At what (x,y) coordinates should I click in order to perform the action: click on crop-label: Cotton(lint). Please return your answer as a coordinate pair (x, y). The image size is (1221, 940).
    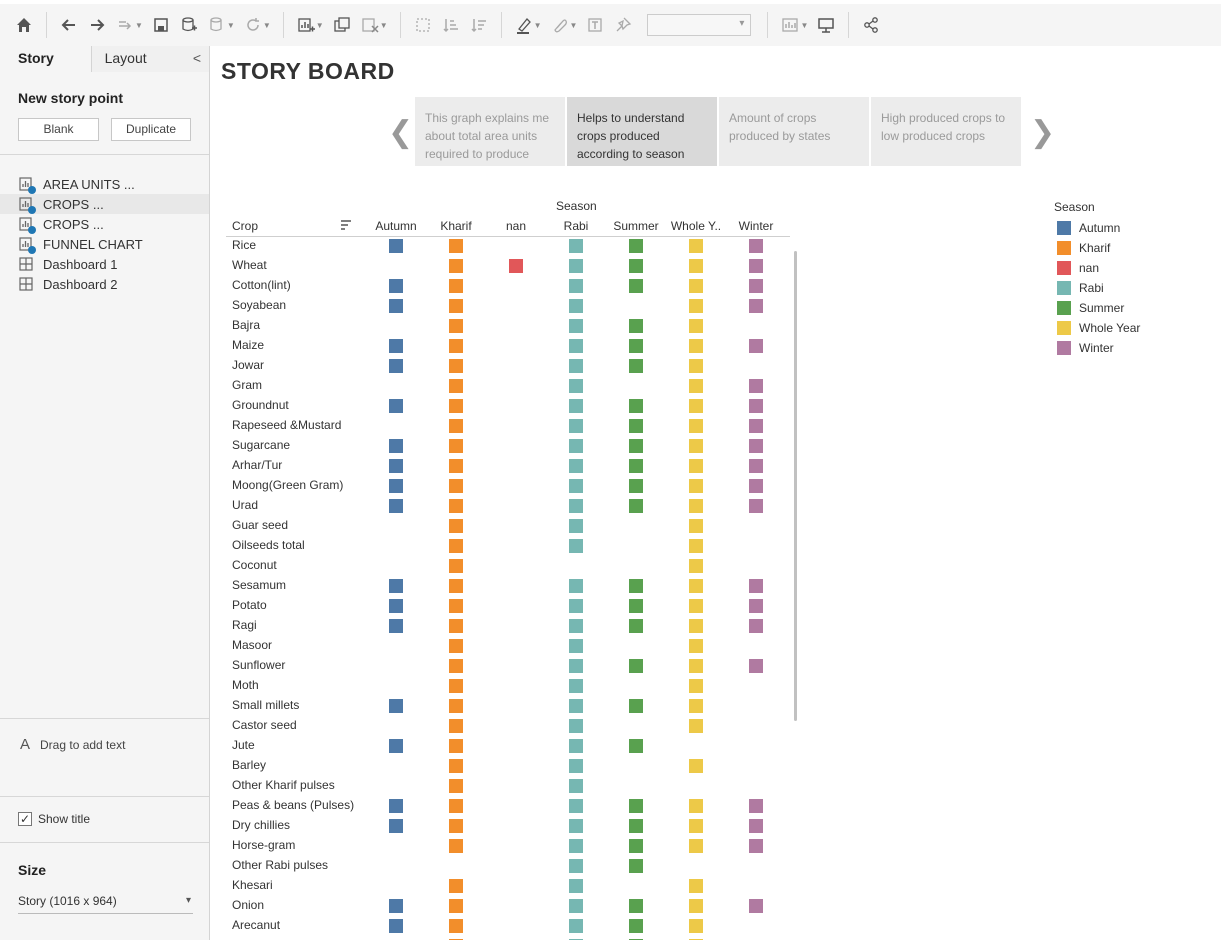
    Looking at the image, I should click on (261, 285).